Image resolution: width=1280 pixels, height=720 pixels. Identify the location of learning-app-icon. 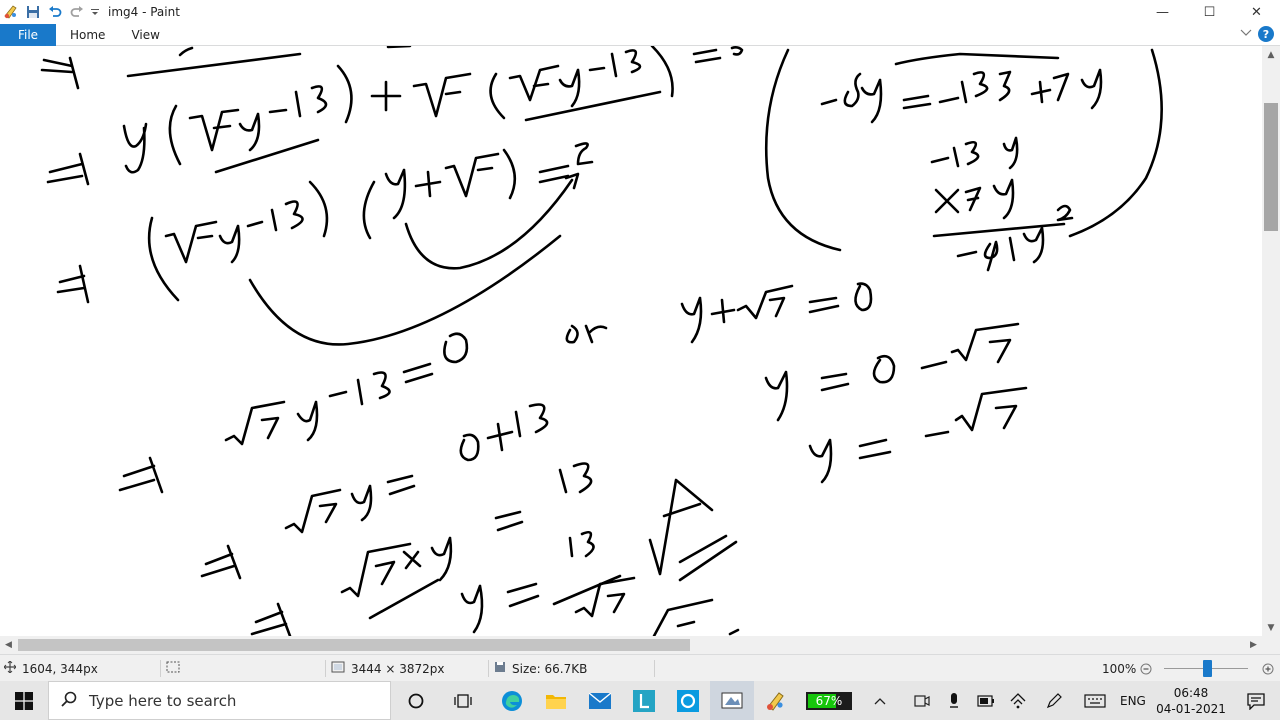
(644, 700).